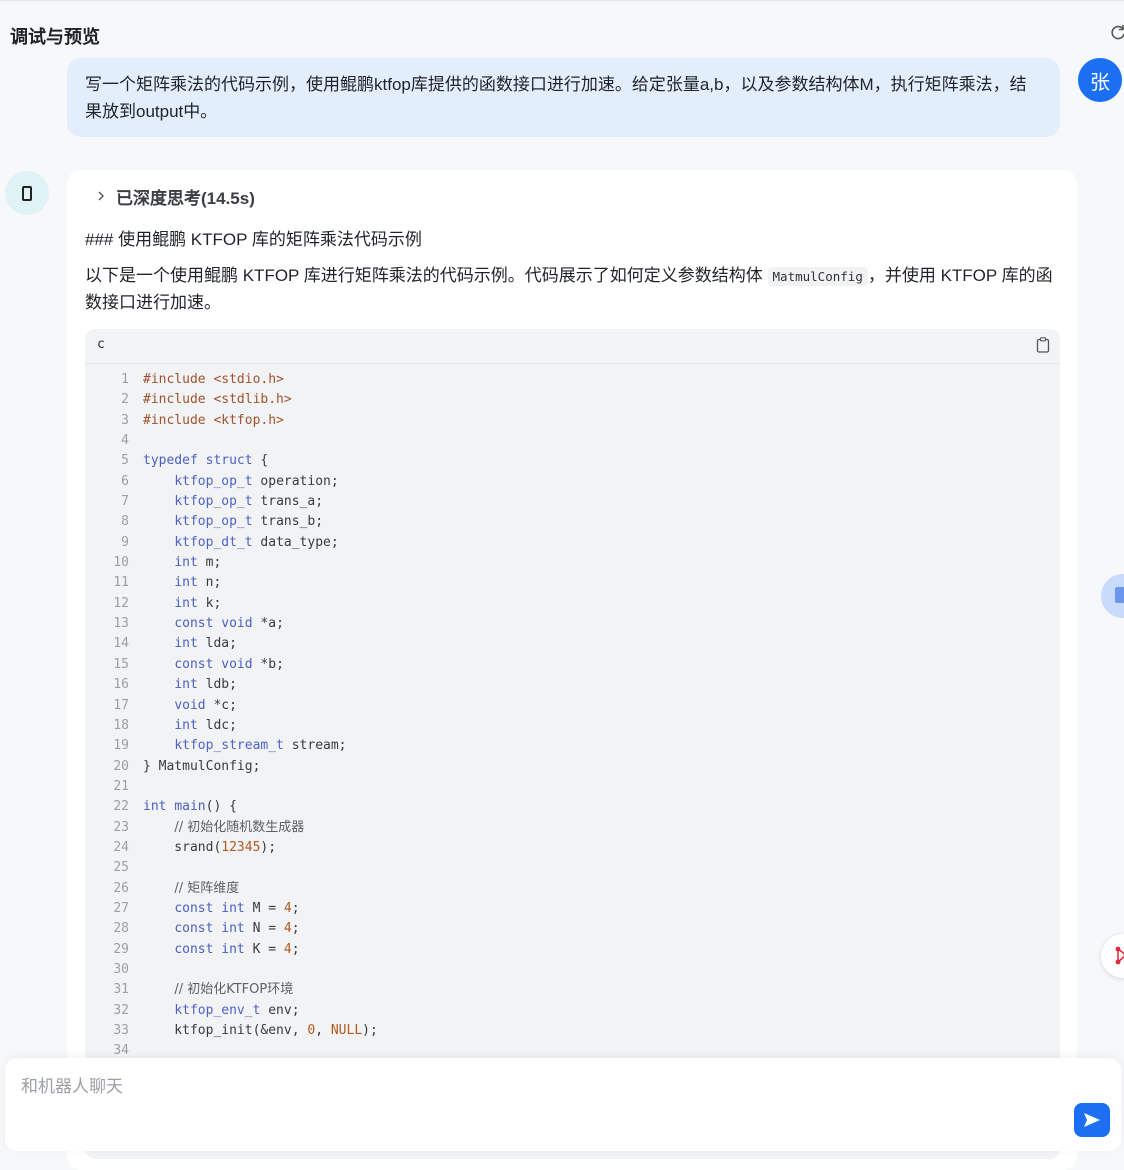 The width and height of the screenshot is (1124, 1170). Describe the element at coordinates (175, 583) in the screenshot. I see `code-text: int n;` at that location.